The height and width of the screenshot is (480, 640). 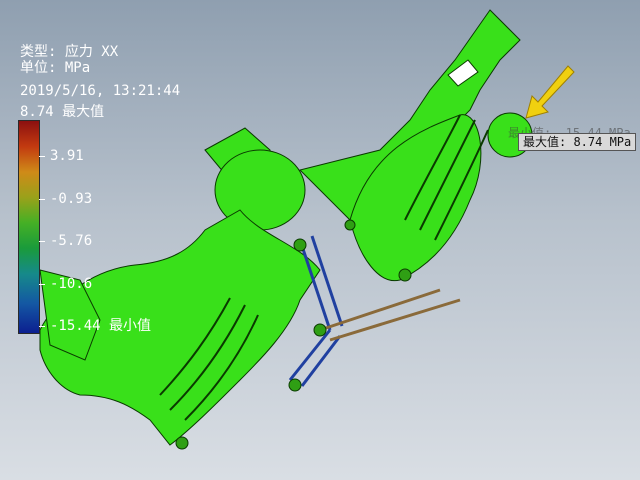 What do you see at coordinates (69, 52) in the screenshot?
I see `legend-type-line: 类型: 应力 XX` at bounding box center [69, 52].